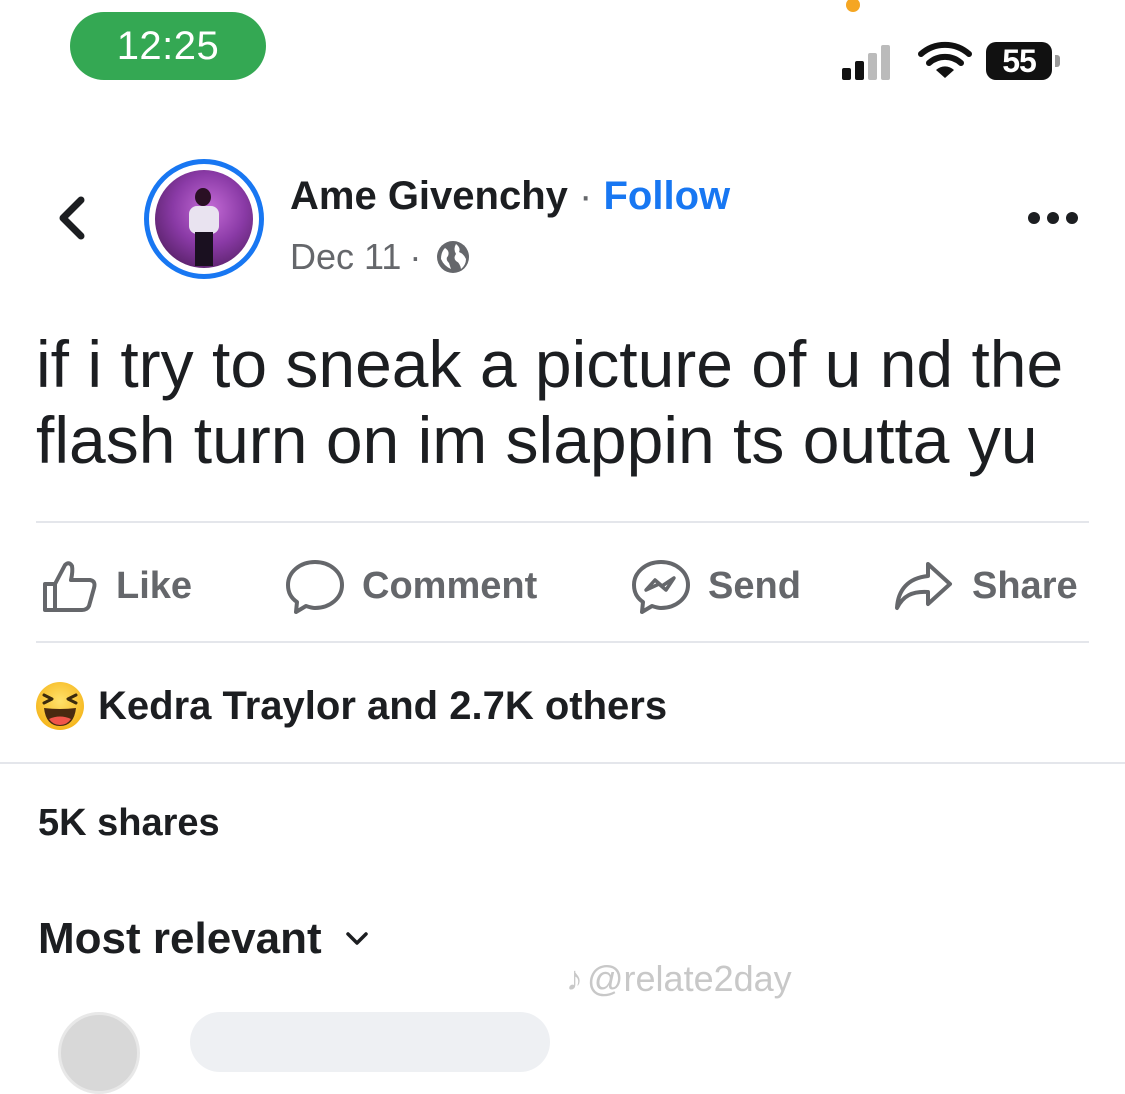 The height and width of the screenshot is (1094, 1125). Describe the element at coordinates (923, 586) in the screenshot. I see `share-arrow-icon` at that location.